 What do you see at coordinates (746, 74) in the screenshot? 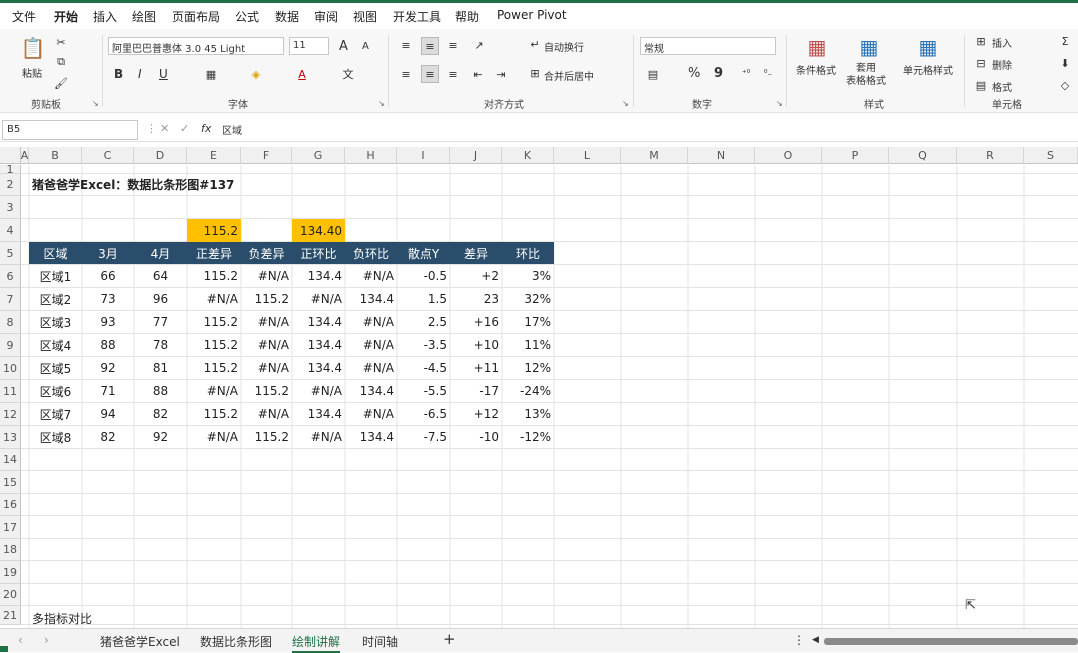
I see `increase-decimal-icon: ⁺⁰` at bounding box center [746, 74].